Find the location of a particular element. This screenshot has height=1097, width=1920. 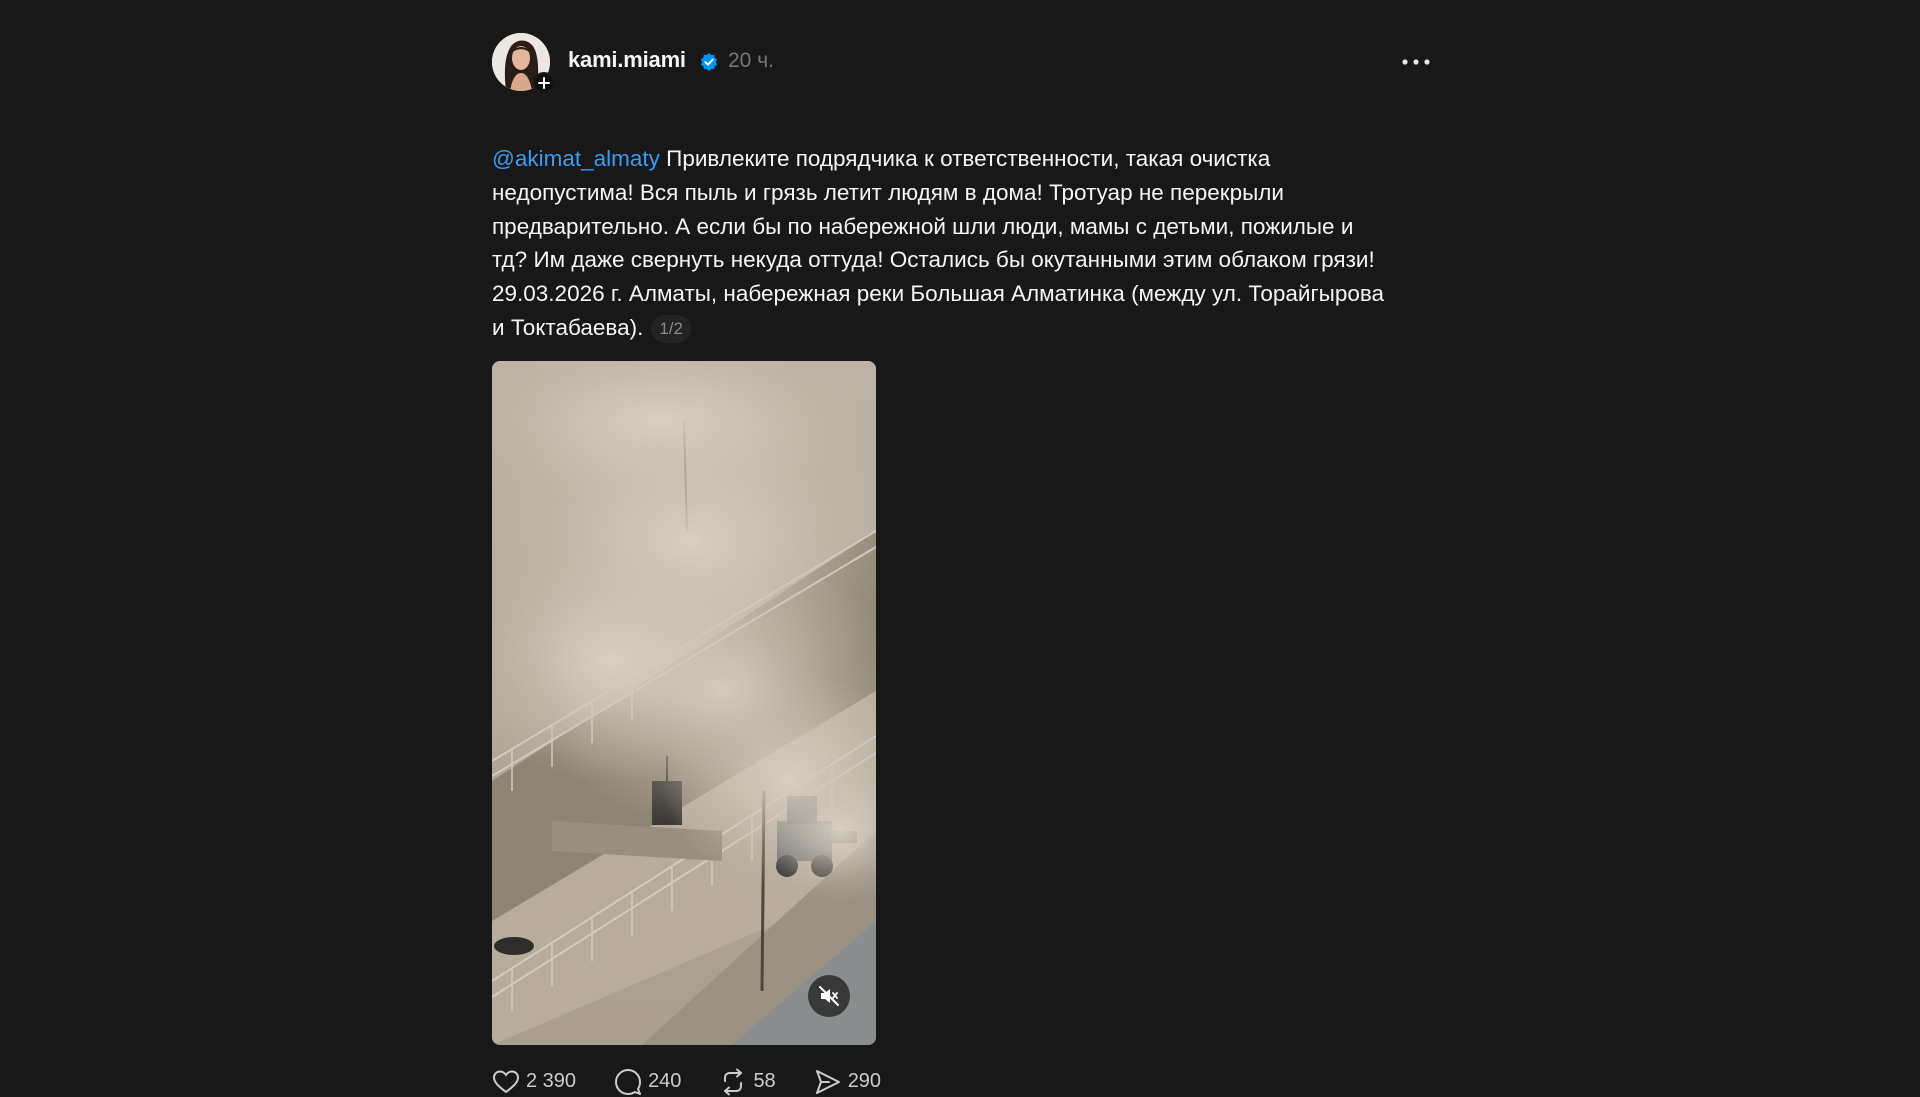

heart-icon is located at coordinates (506, 1082).